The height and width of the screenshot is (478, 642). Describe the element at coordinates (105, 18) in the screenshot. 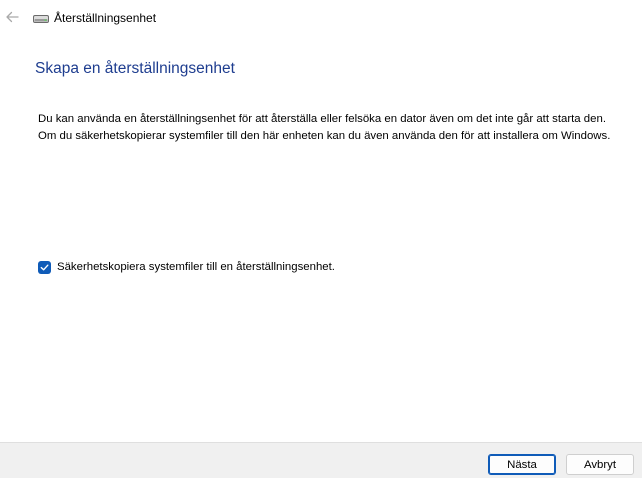

I see `window-title: Återställningsenhet` at that location.